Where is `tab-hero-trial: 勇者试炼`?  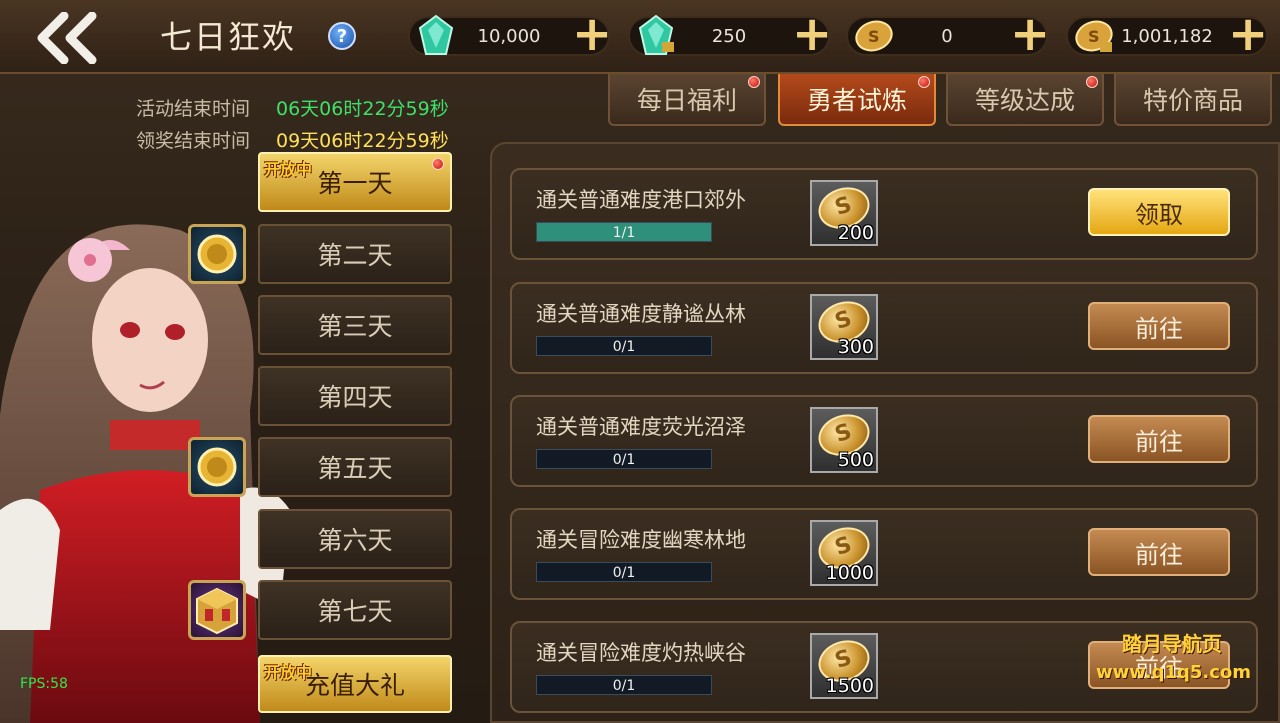 tab-hero-trial: 勇者试炼 is located at coordinates (857, 100).